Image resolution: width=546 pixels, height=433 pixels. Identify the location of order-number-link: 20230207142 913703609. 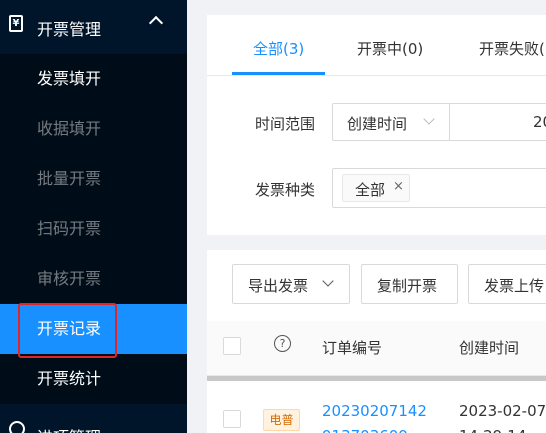
(374, 416).